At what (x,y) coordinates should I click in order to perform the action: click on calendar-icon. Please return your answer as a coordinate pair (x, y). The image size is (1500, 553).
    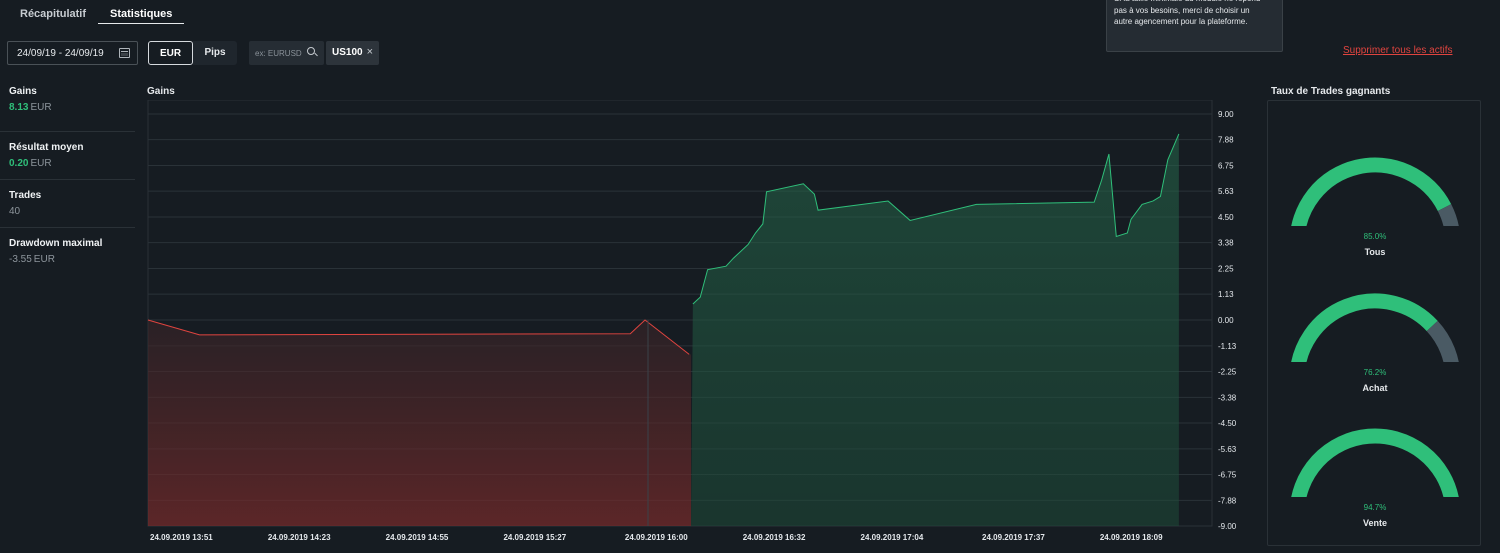
    Looking at the image, I should click on (124, 53).